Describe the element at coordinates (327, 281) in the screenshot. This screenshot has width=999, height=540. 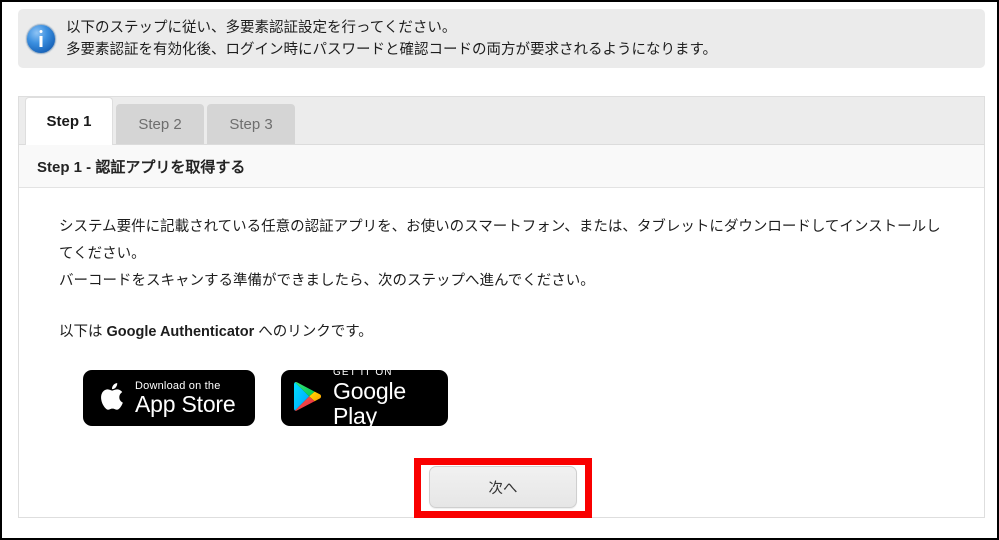
I see `instruction-line-2: バーコードをスキャンする準備ができましたら、次のステップへ進んでください。` at that location.